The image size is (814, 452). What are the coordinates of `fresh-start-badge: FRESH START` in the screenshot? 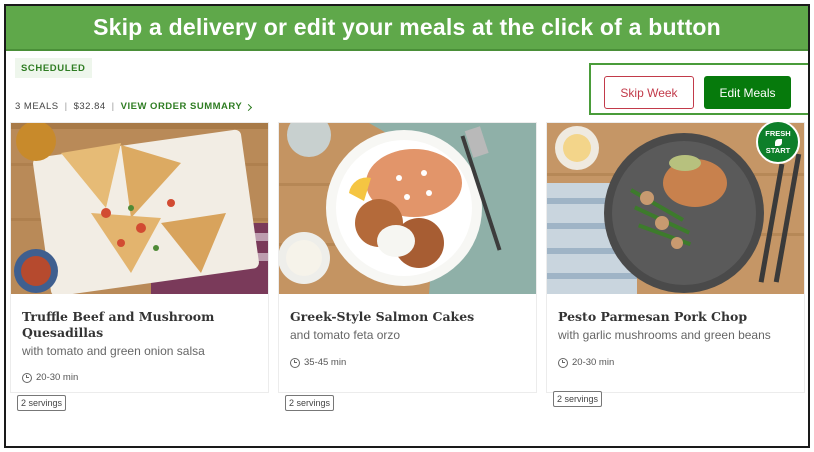 It's located at (778, 142).